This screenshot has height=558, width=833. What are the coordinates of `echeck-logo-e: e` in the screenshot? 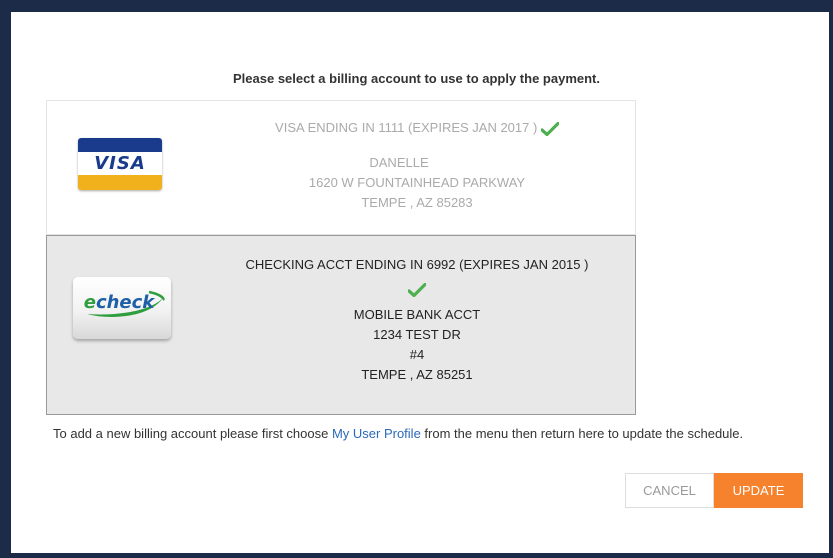 It's located at (89, 302).